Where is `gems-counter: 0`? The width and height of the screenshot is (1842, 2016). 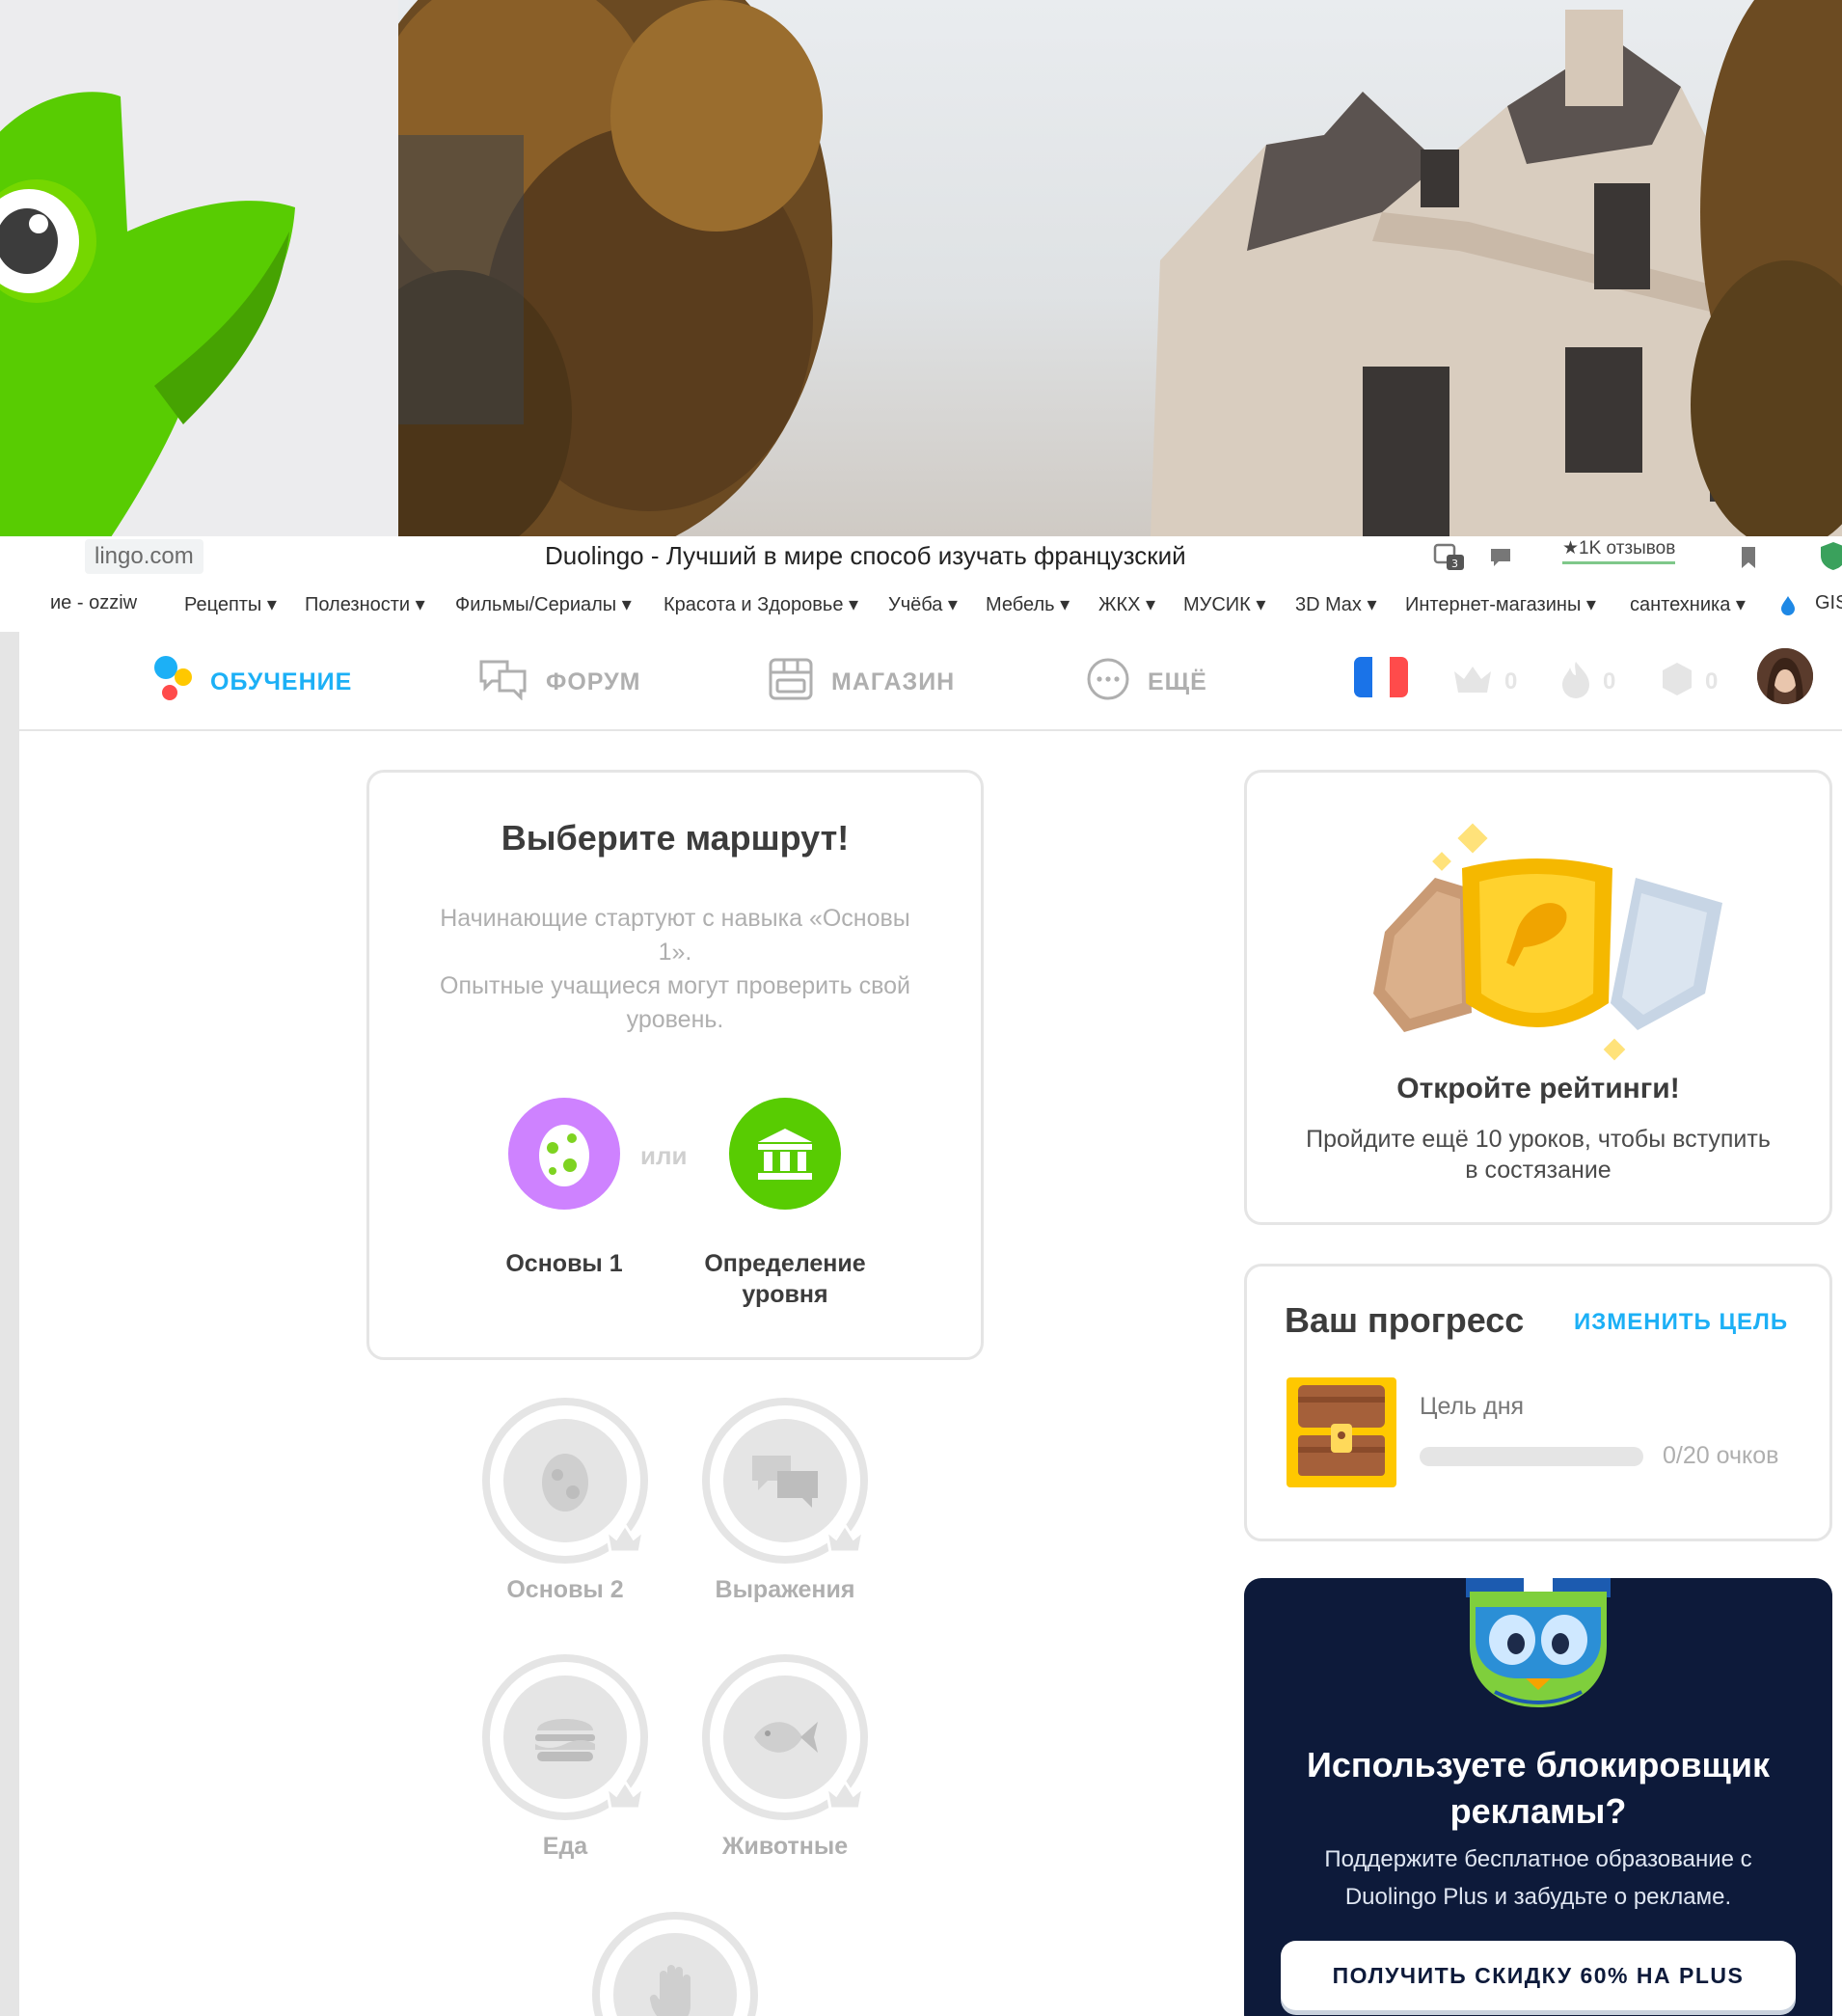
gems-counter: 0 is located at coordinates (1689, 682).